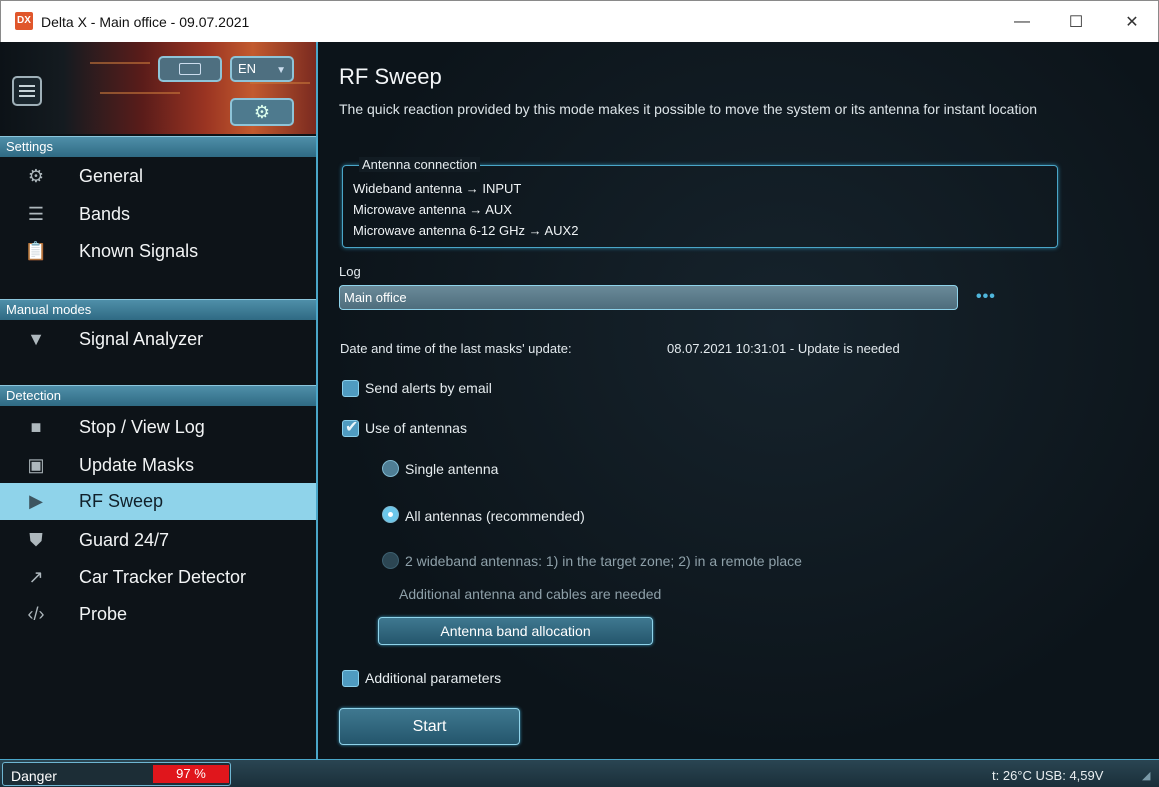 This screenshot has height=787, width=1159. Describe the element at coordinates (36, 614) in the screenshot. I see `code-icon: ‹/›` at that location.